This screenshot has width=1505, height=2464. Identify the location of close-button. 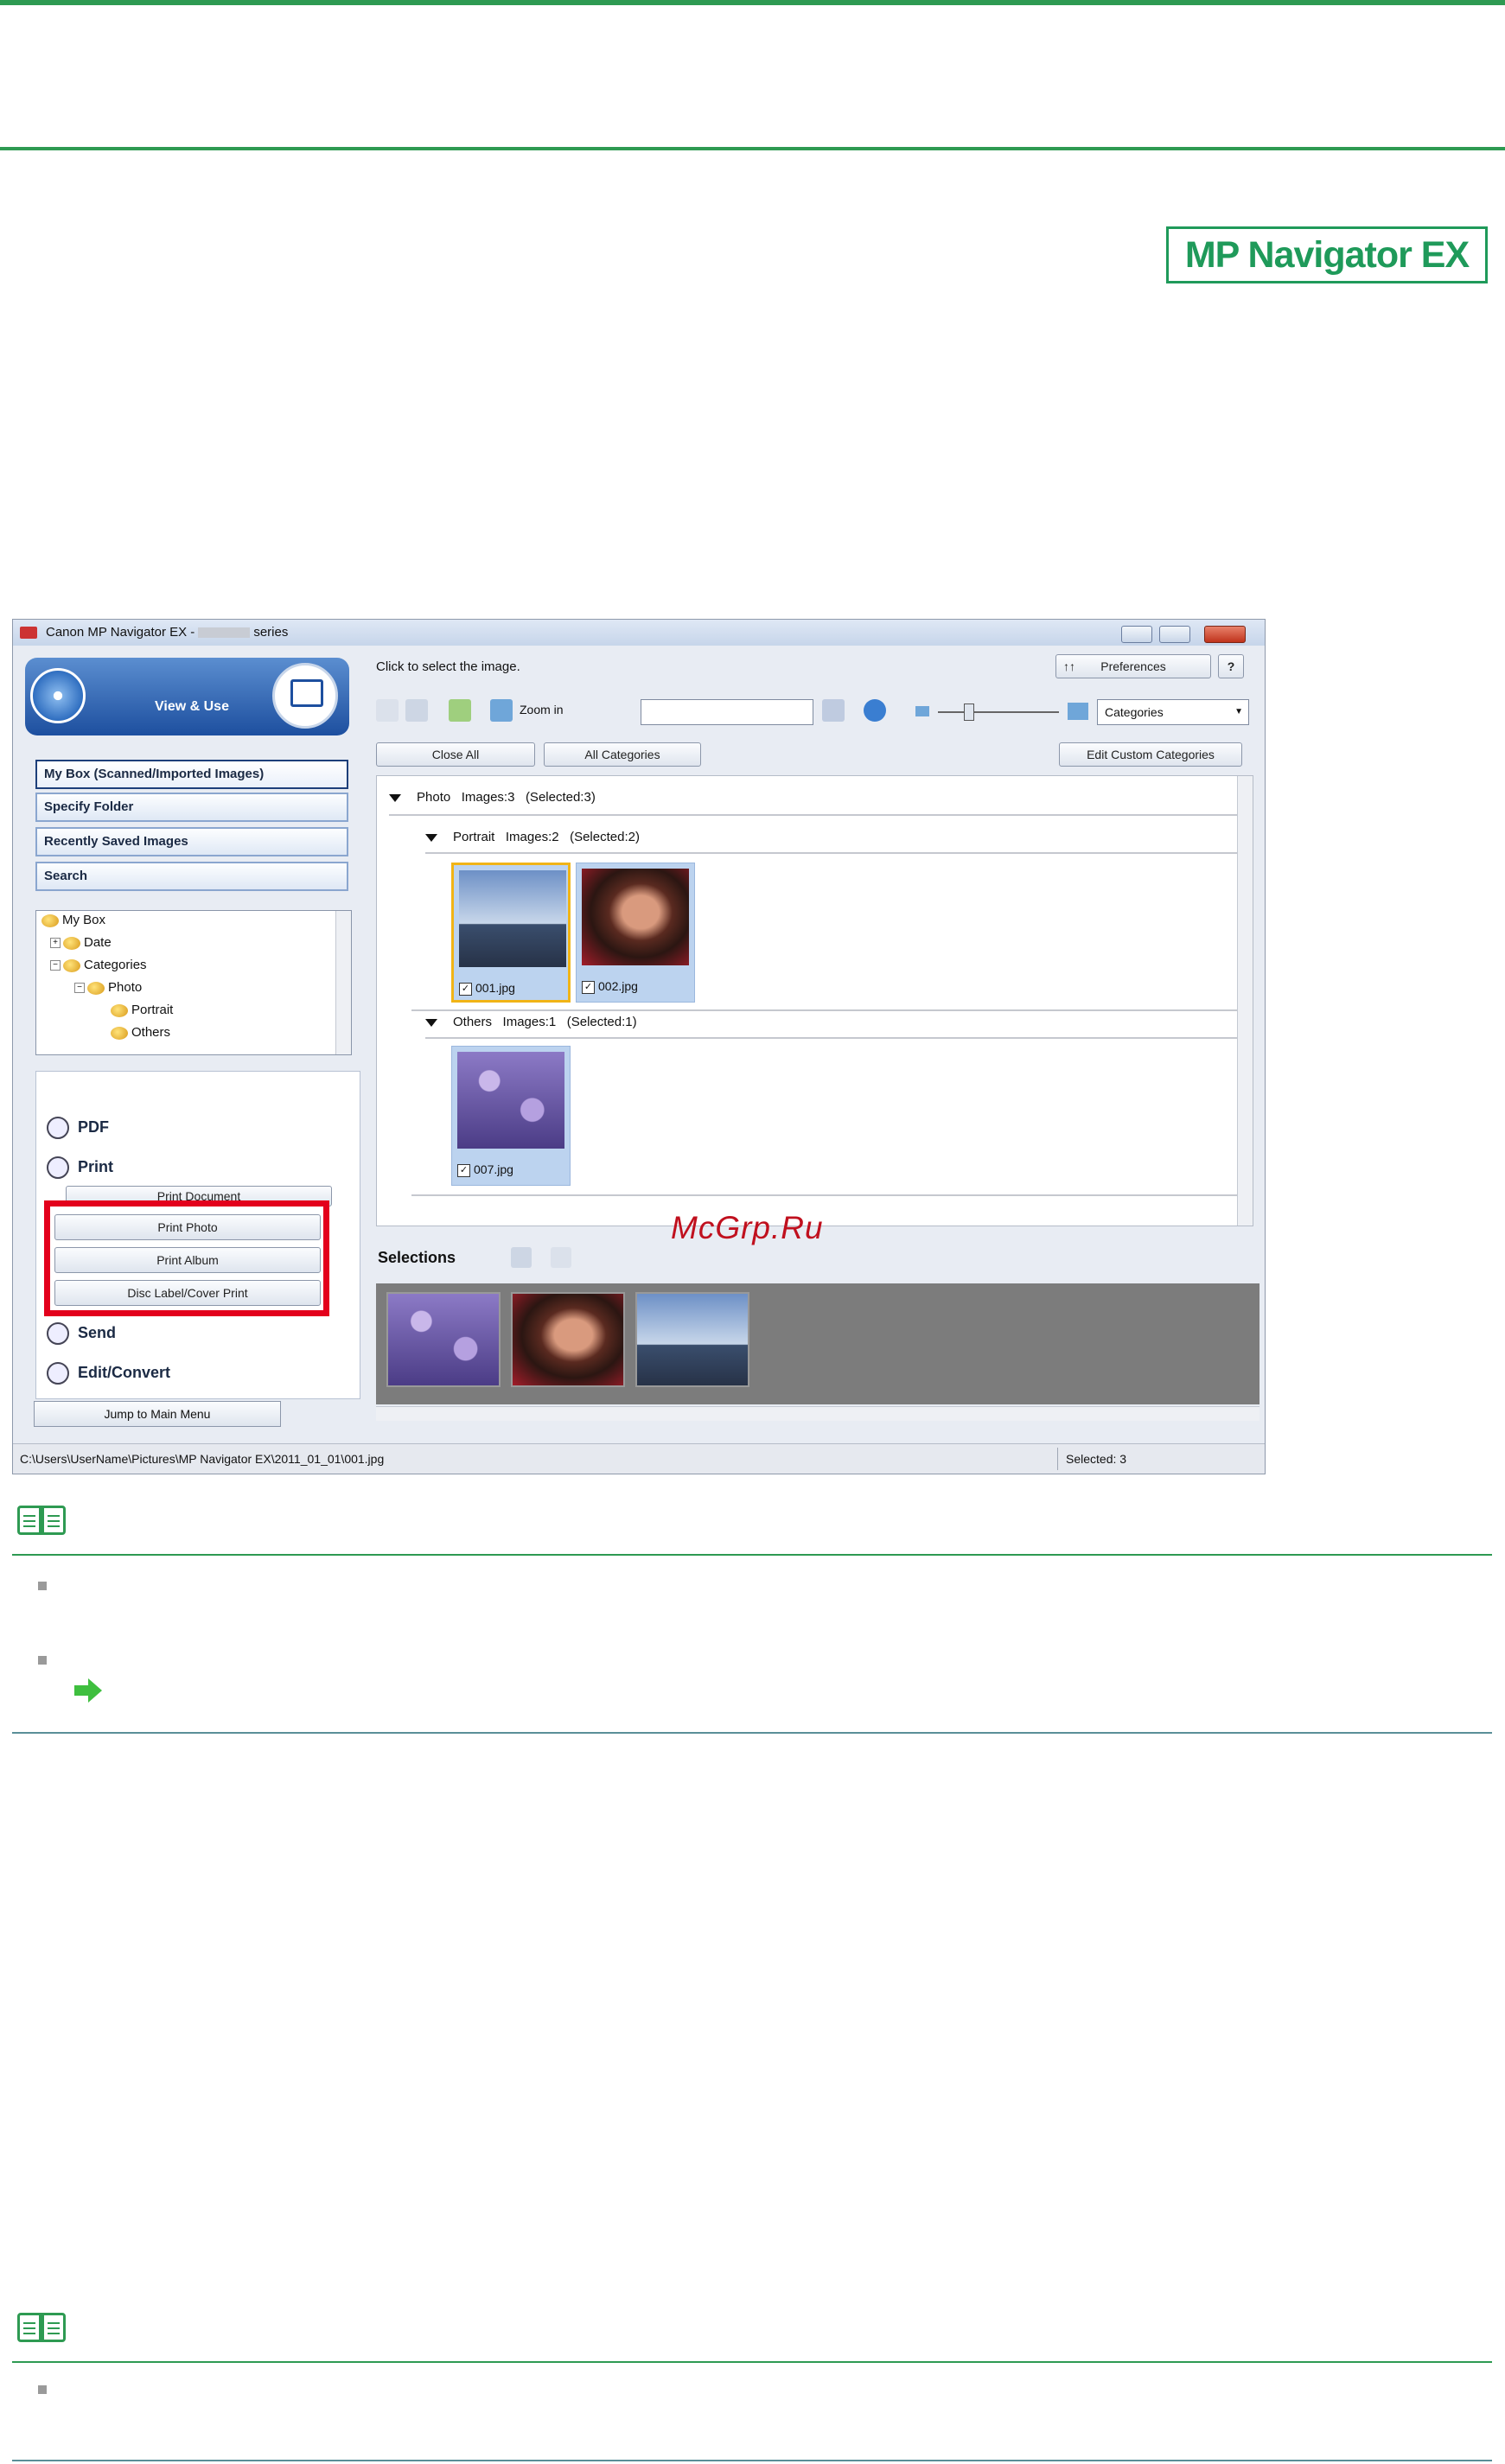
(1225, 634).